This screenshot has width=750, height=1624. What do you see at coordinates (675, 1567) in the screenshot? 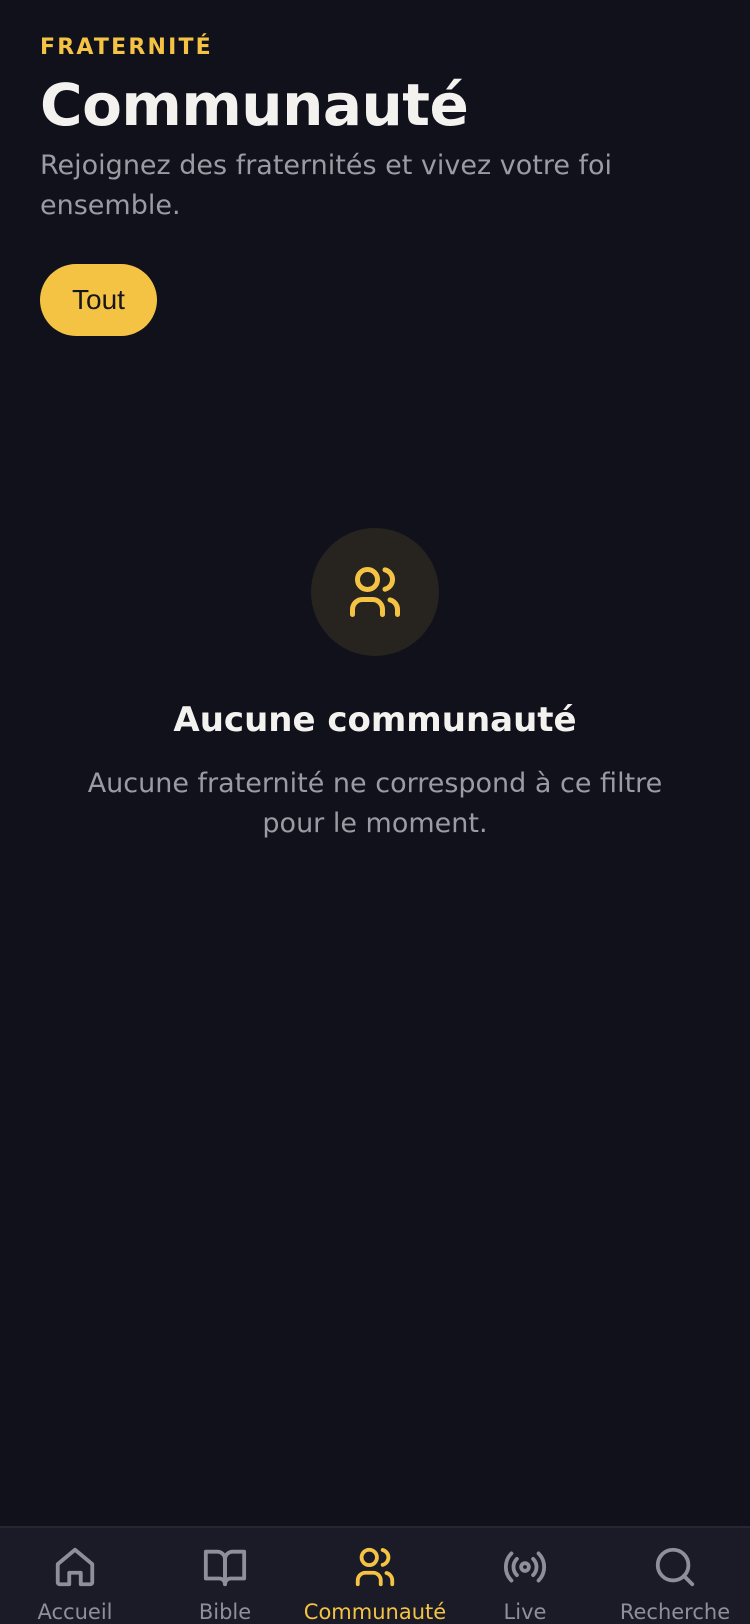
I see `search-icon` at bounding box center [675, 1567].